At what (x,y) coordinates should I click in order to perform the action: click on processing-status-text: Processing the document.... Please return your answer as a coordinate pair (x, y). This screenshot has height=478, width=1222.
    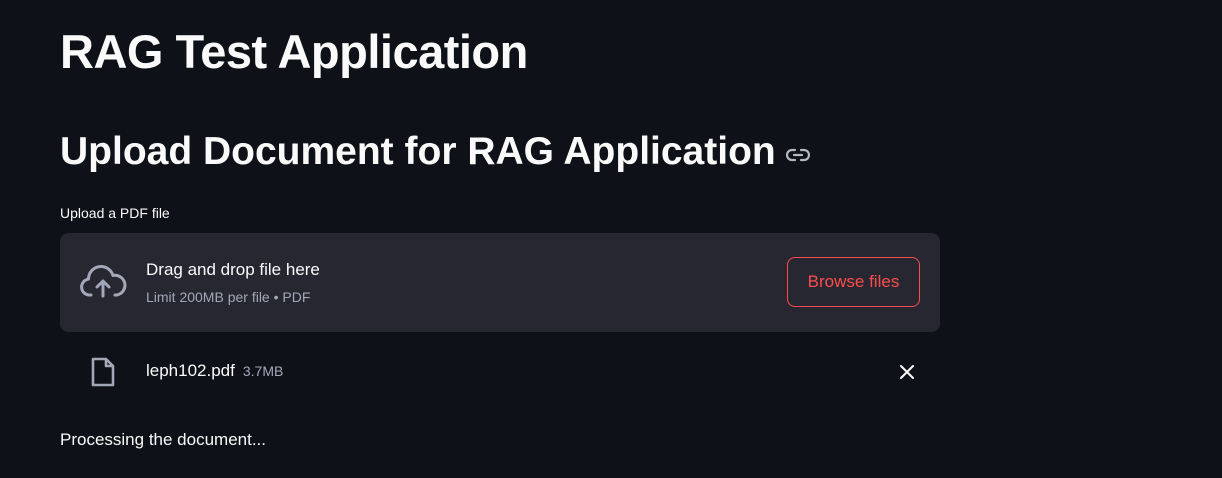
    Looking at the image, I should click on (163, 439).